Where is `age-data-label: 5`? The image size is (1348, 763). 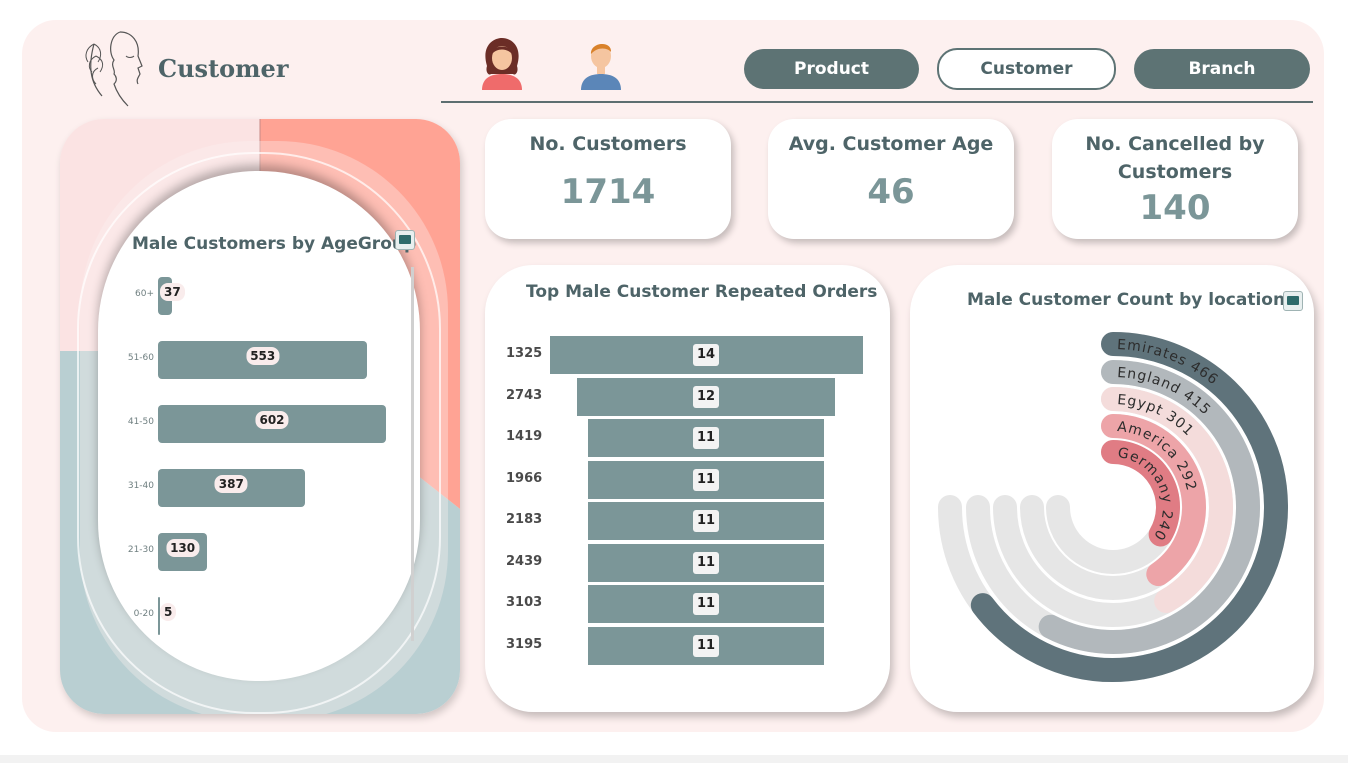
age-data-label: 5 is located at coordinates (168, 612).